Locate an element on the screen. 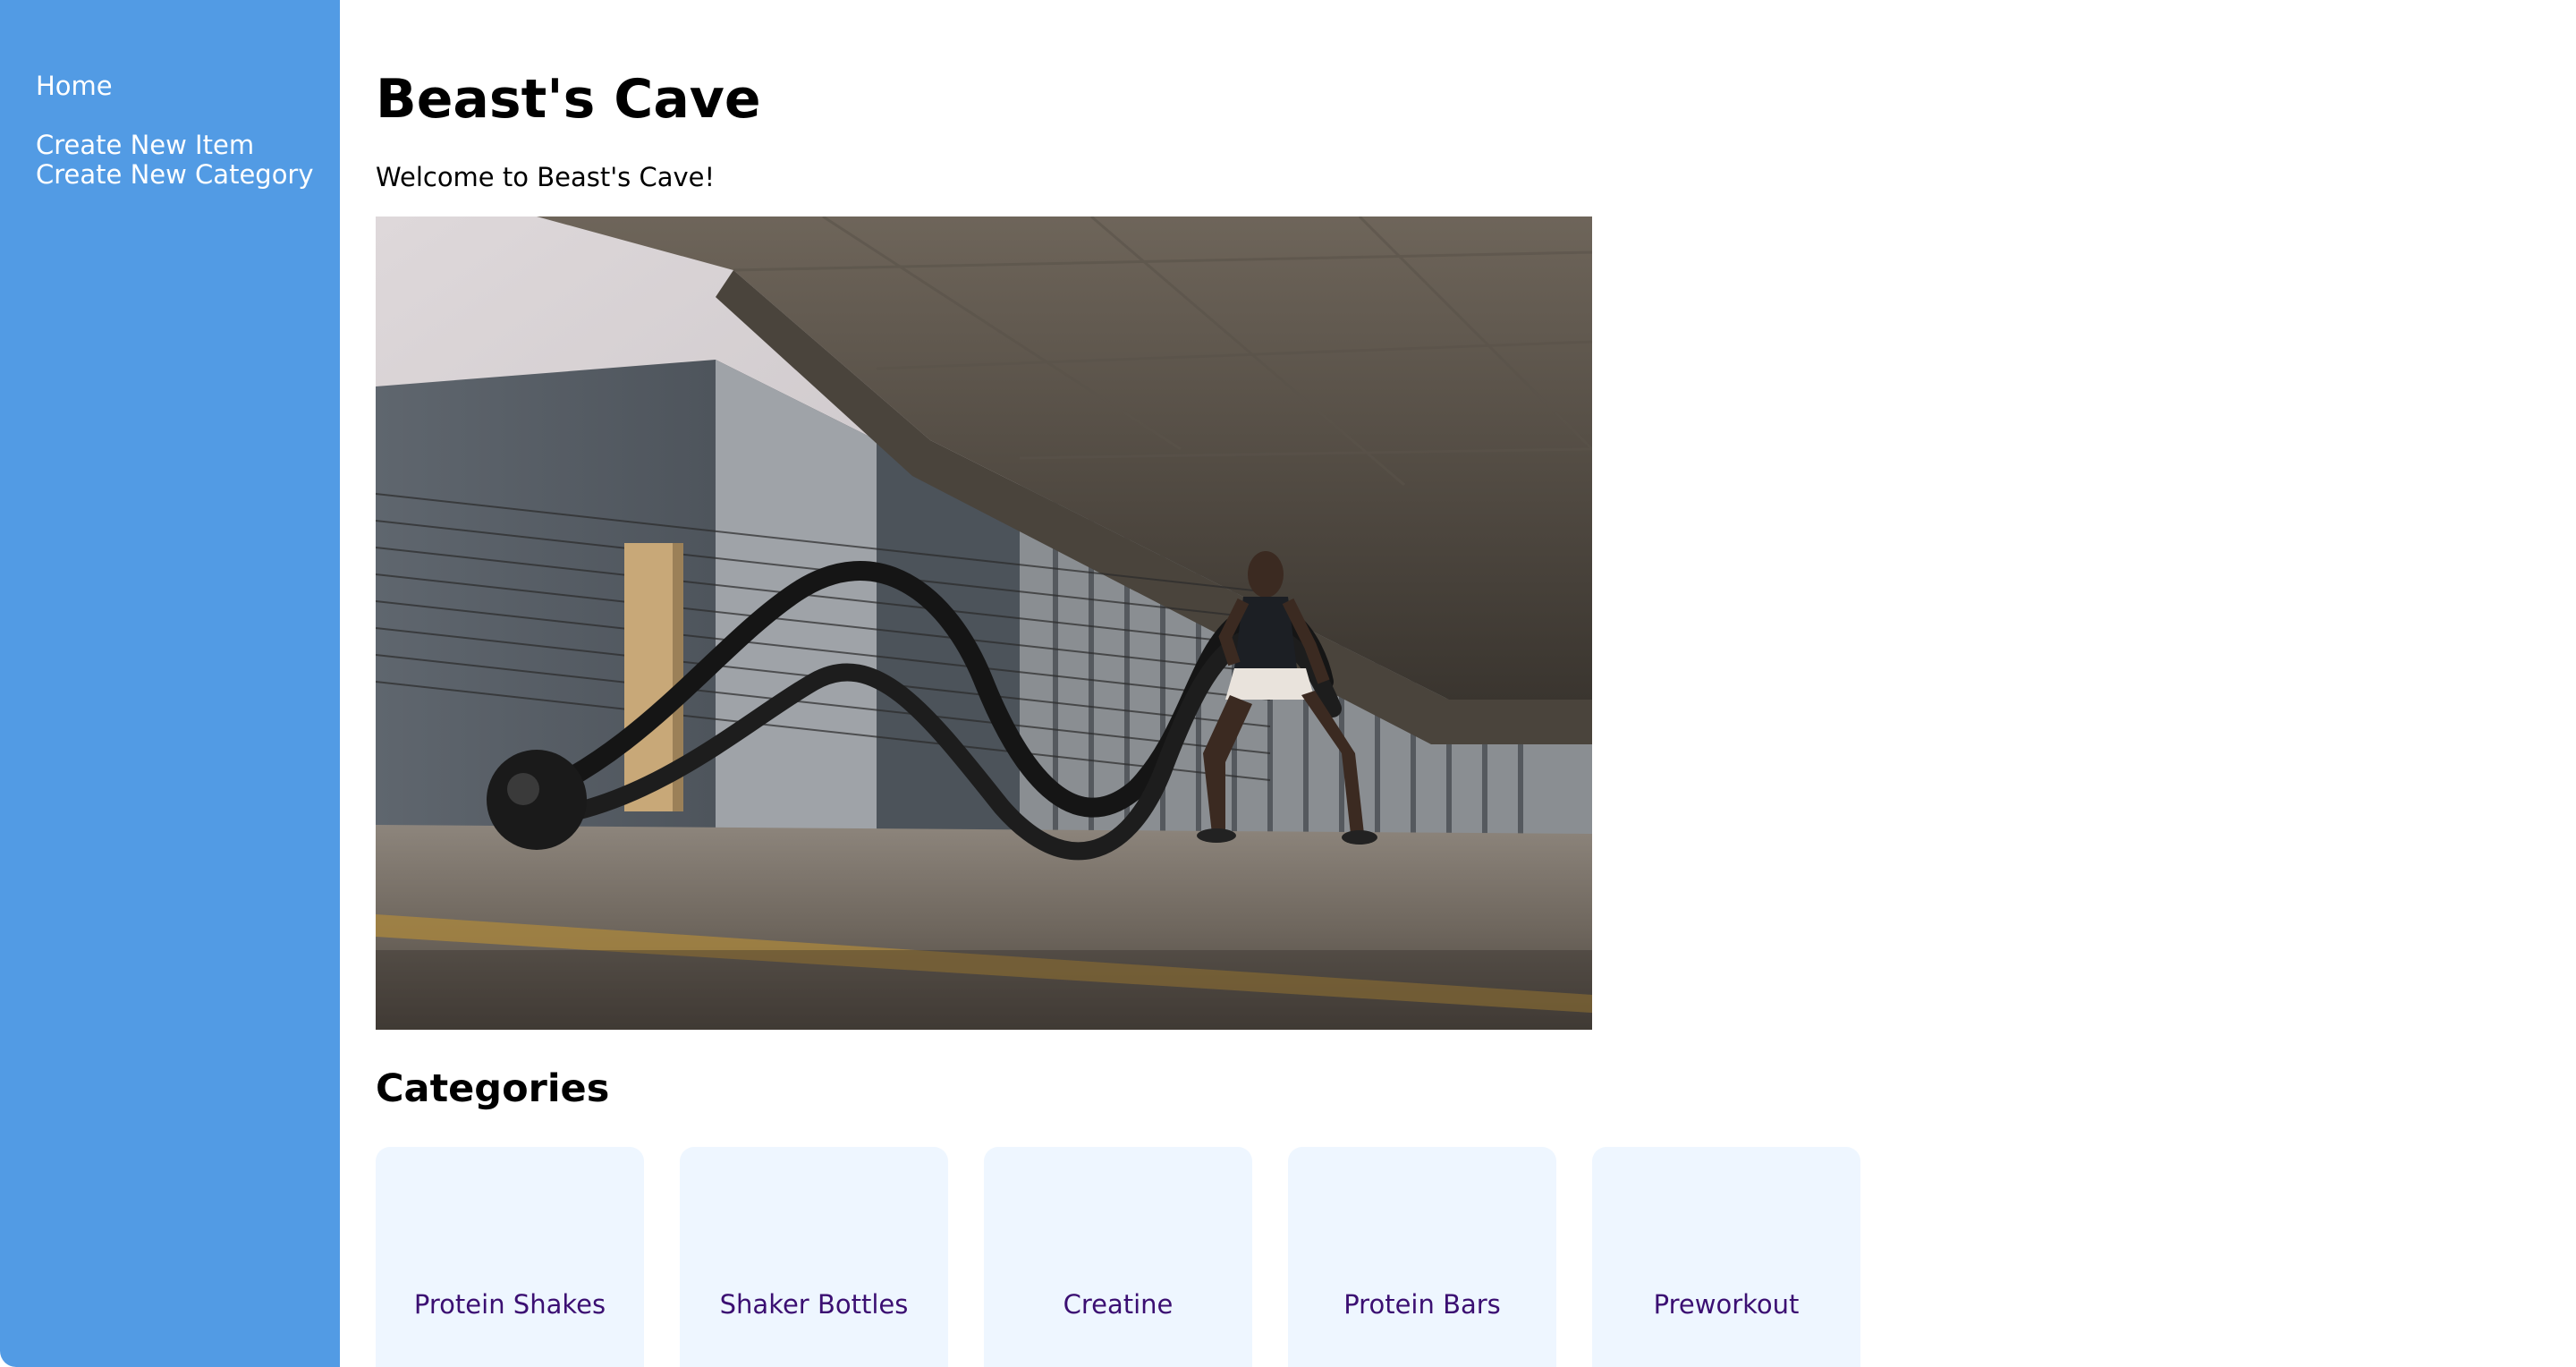 The height and width of the screenshot is (1367, 2576). nav-link-create-new-item: Create New Item is located at coordinates (145, 145).